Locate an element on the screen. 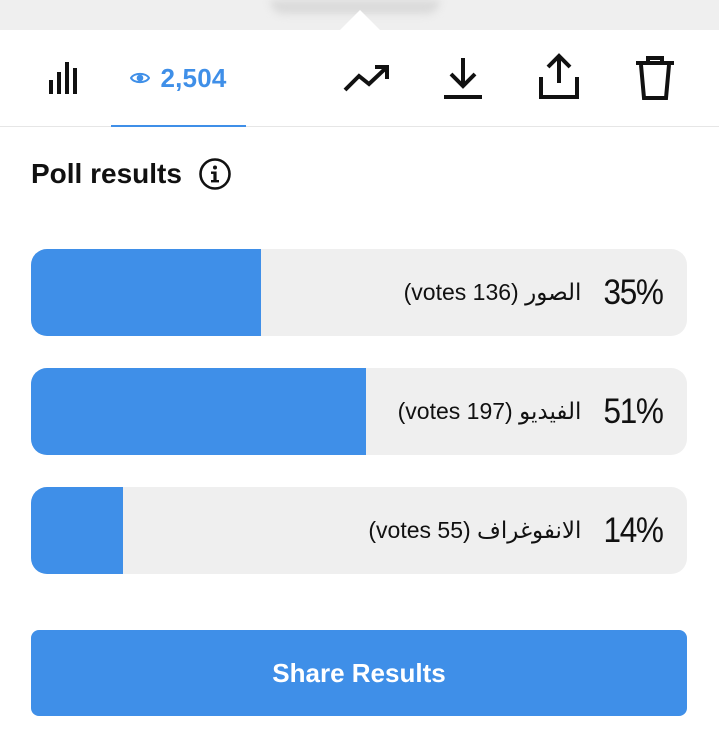  share-results-button: Share Results is located at coordinates (359, 673).